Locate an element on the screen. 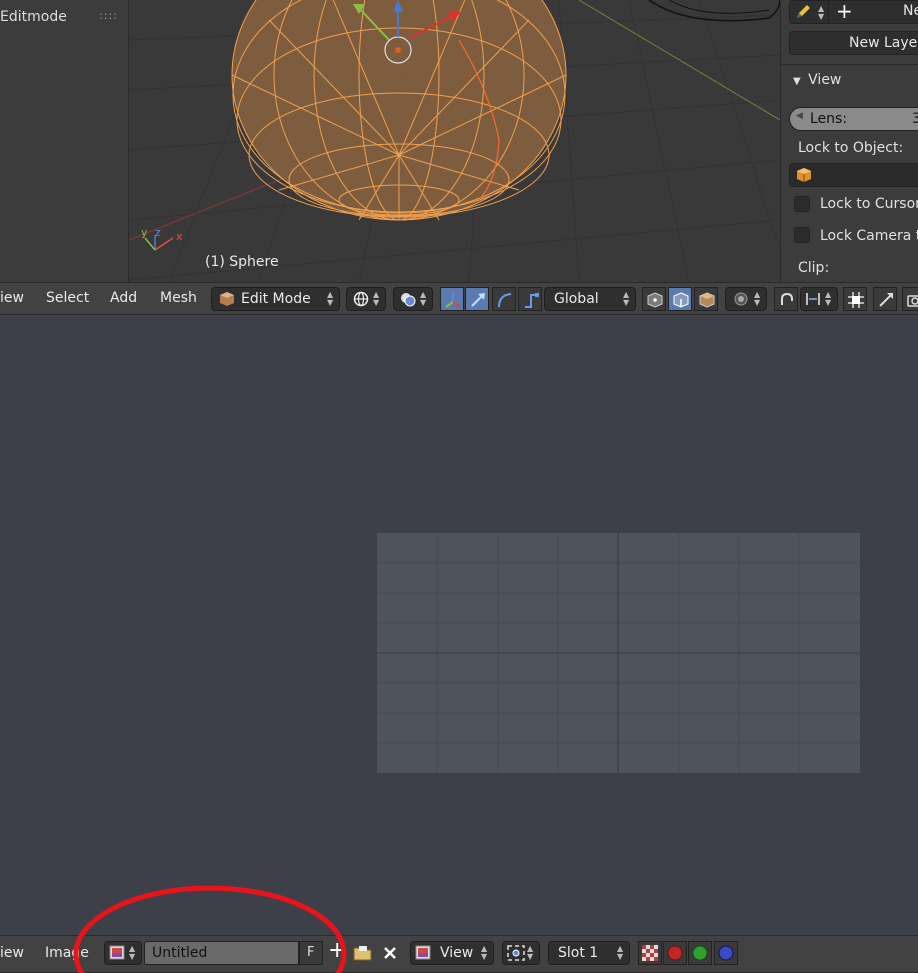  lens-value: 3 is located at coordinates (915, 119).